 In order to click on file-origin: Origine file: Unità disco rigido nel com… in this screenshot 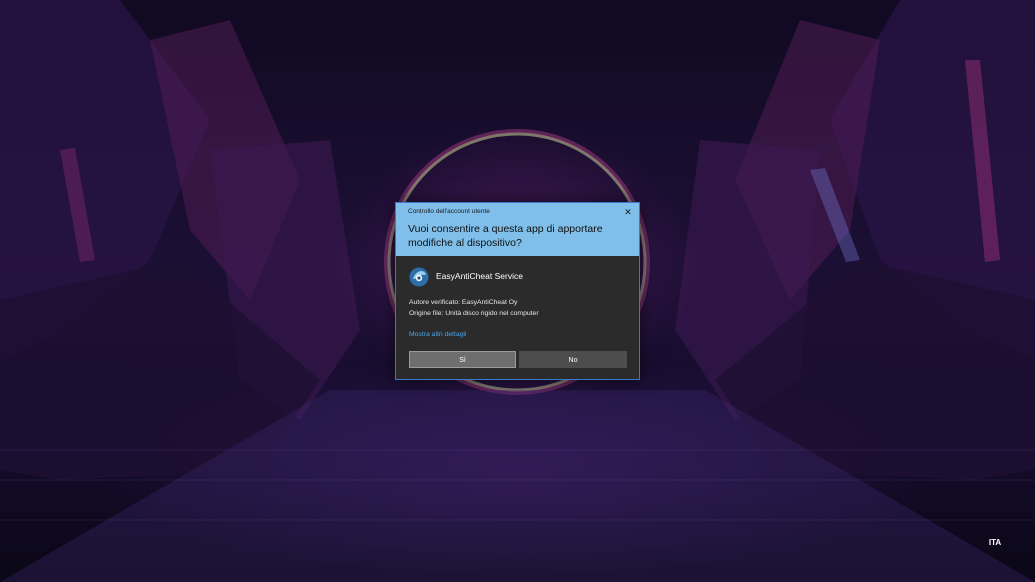, I will do `click(474, 313)`.